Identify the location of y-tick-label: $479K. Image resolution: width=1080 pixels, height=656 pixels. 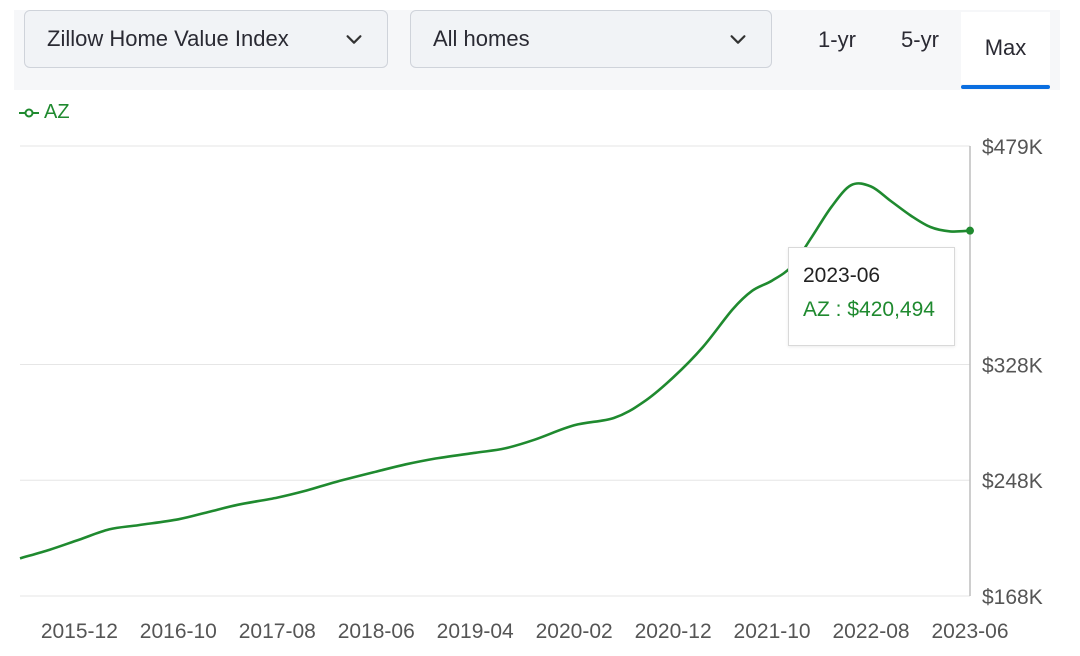
(1012, 147).